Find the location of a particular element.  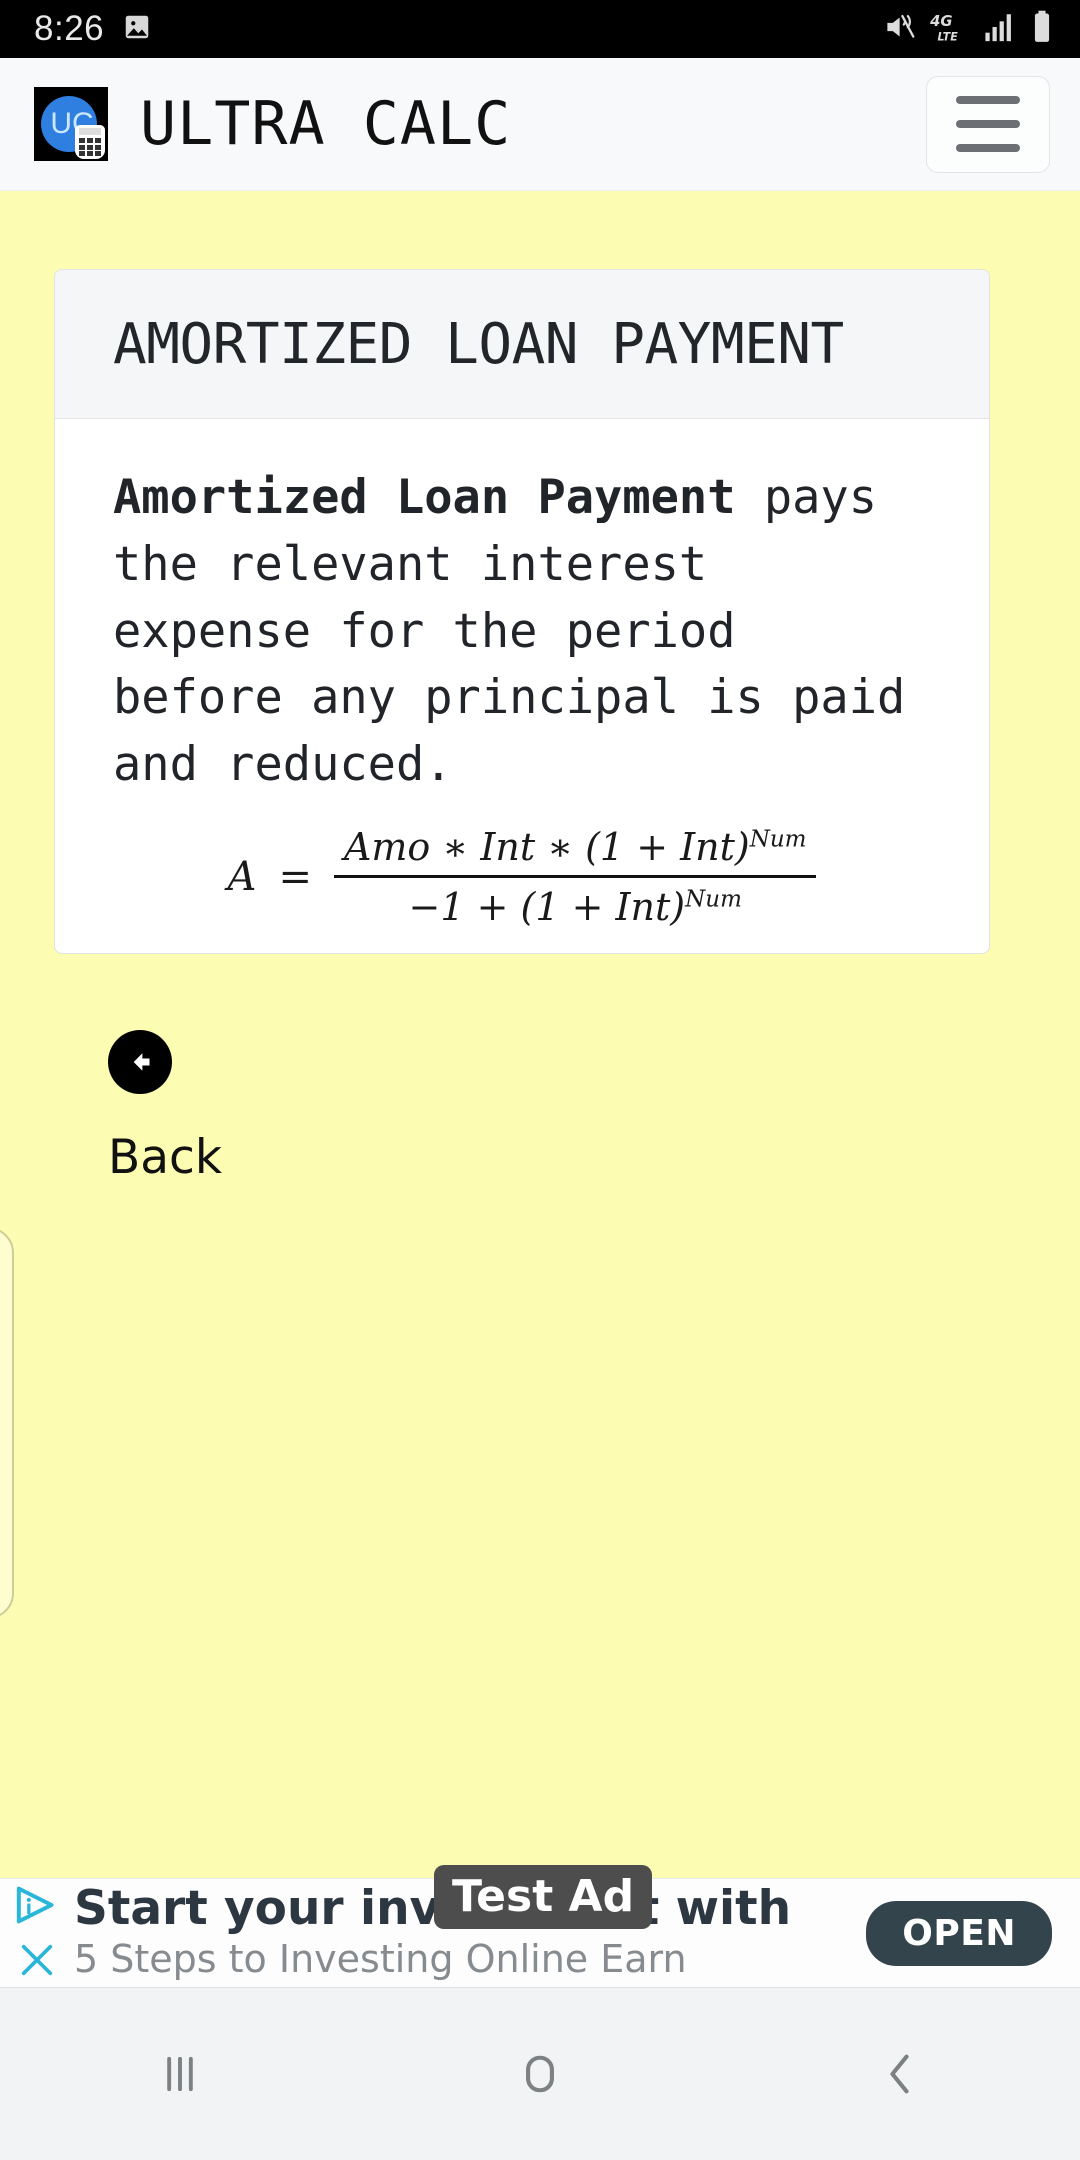

formula-num-op1: ∗ is located at coordinates (455, 846).